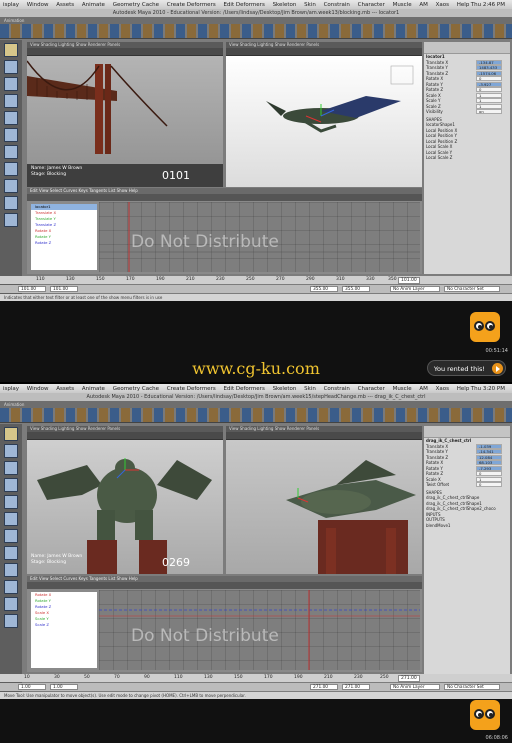  I want to click on channel-value: -134.87, so click(489, 62).